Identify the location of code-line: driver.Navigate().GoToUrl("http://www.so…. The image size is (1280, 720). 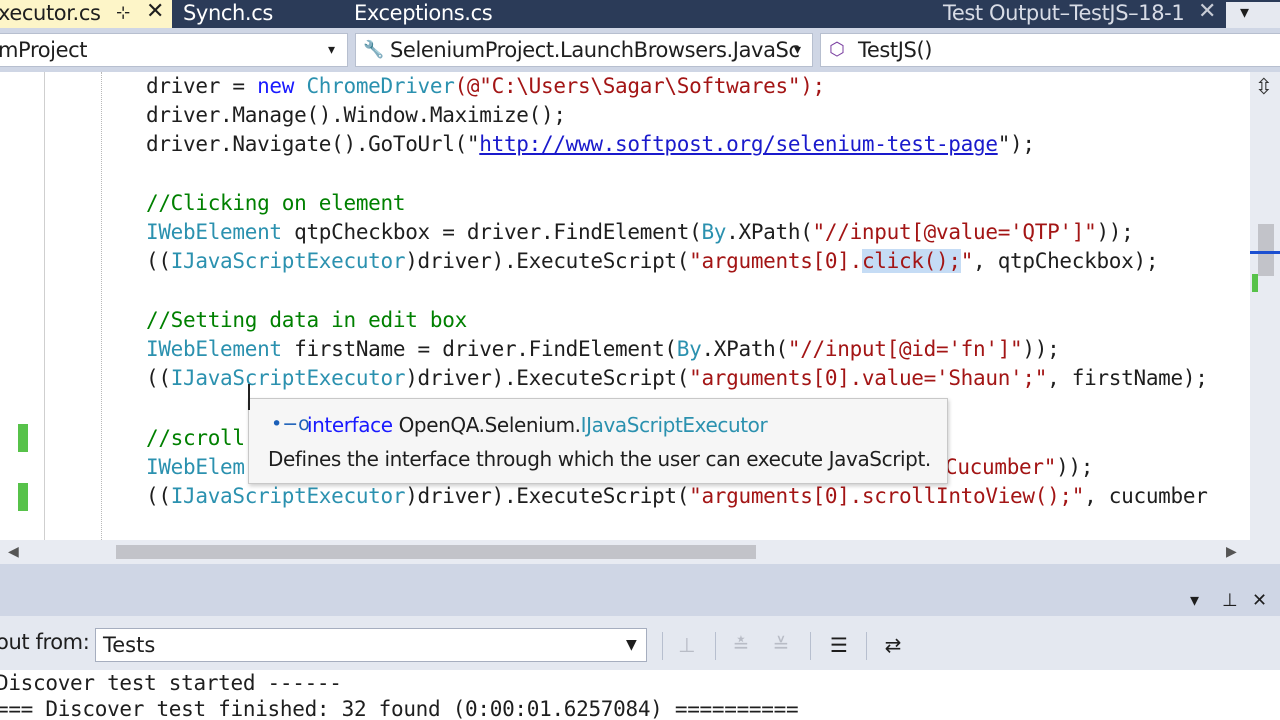
(590, 144).